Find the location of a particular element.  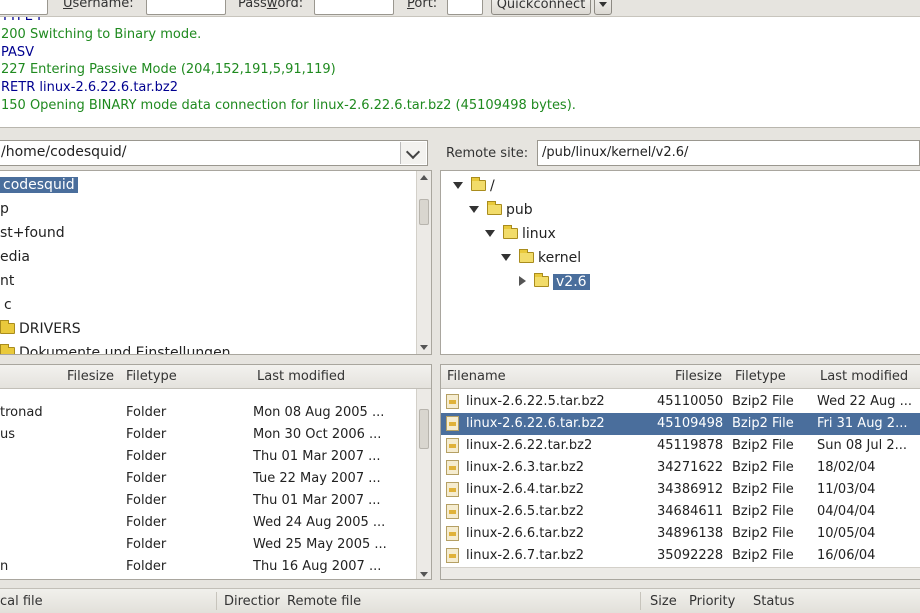

scroll-up-icon is located at coordinates (424, 177).